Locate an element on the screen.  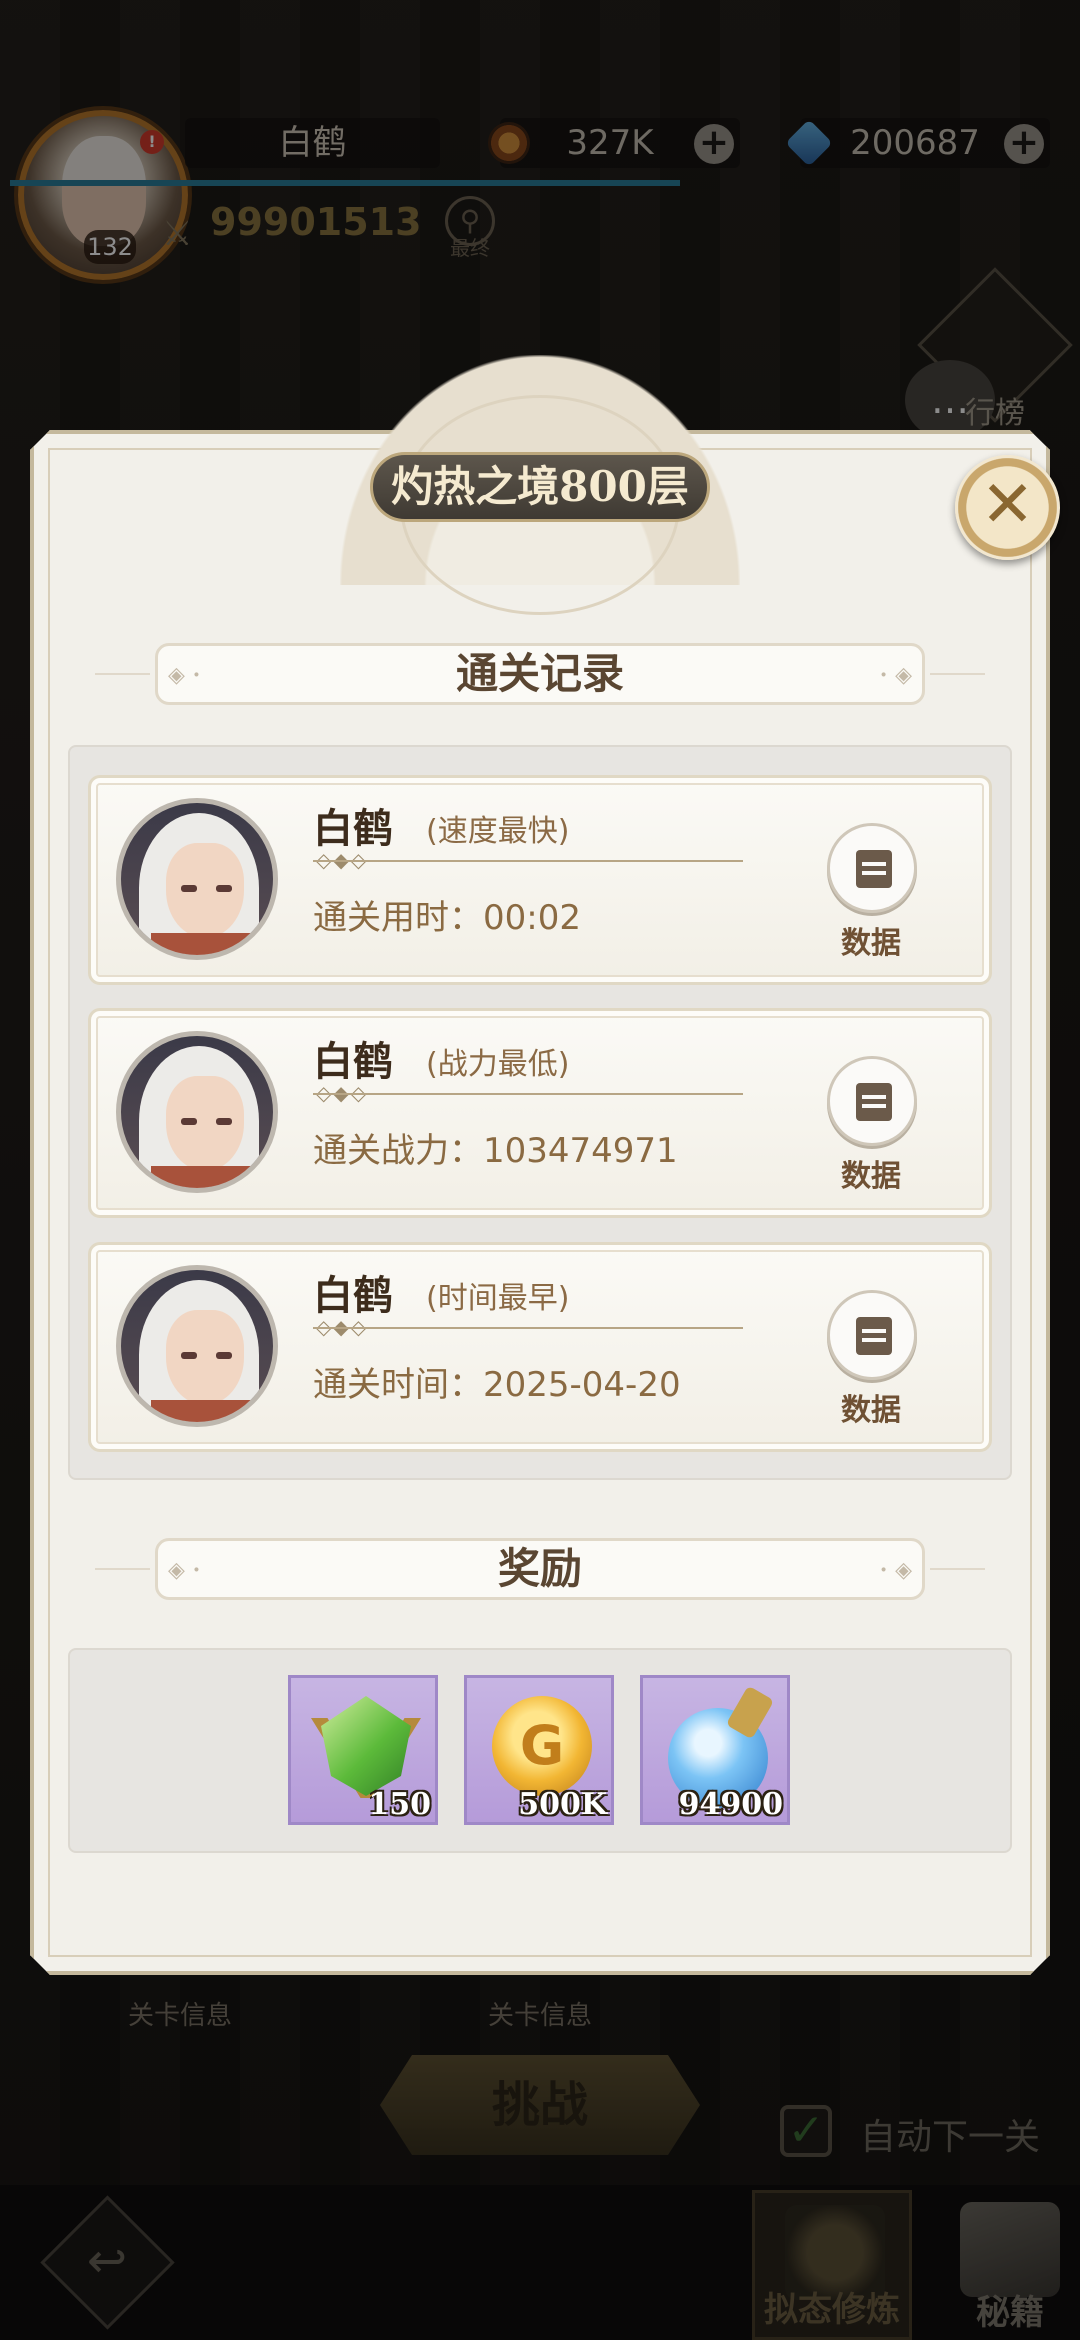
record-stat: 通关时间：2025-04-20 is located at coordinates (497, 1385).